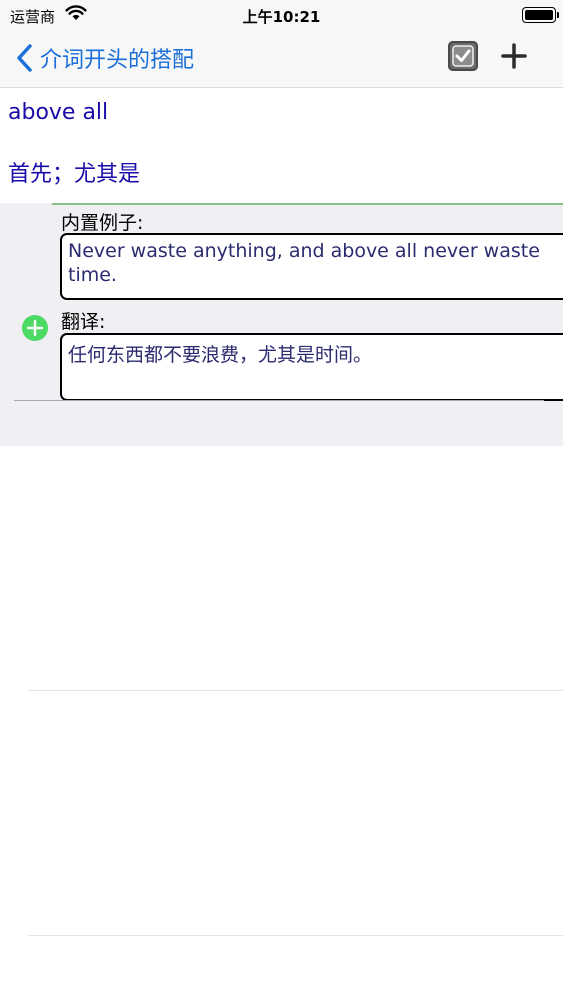 This screenshot has height=1000, width=563. Describe the element at coordinates (540, 15) in the screenshot. I see `battery-icon` at that location.